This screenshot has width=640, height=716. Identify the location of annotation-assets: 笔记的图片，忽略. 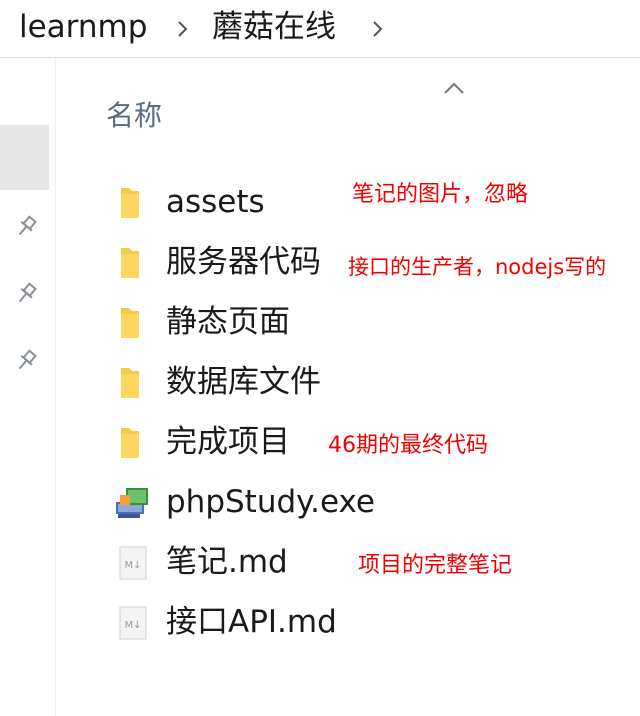
(440, 194).